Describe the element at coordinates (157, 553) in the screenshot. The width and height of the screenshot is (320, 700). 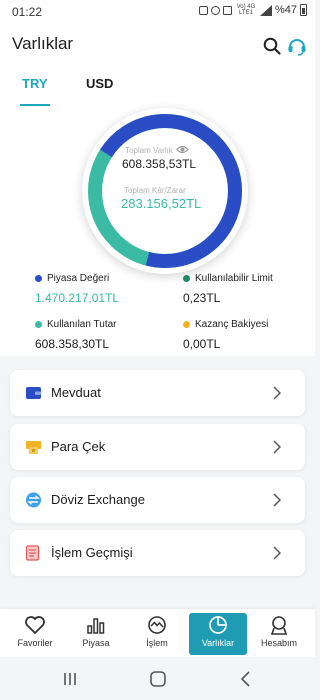
I see `menu-history: İşlem Geçmişi` at that location.